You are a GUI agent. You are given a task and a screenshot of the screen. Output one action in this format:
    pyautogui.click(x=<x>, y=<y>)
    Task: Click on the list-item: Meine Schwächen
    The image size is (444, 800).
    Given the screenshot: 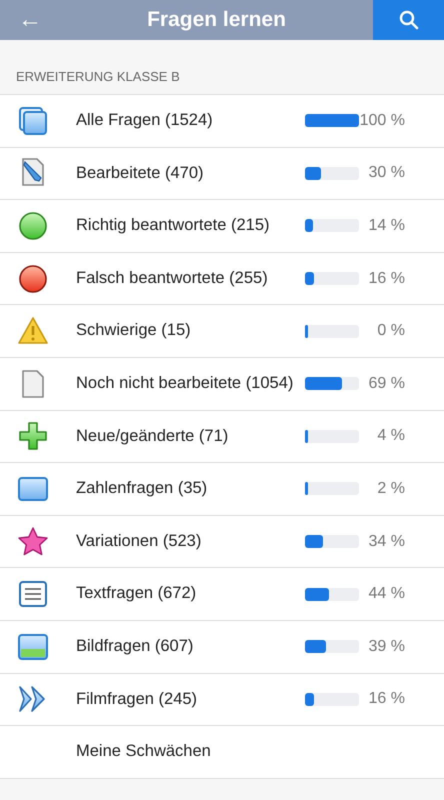 What is the action you would take?
    pyautogui.click(x=222, y=752)
    